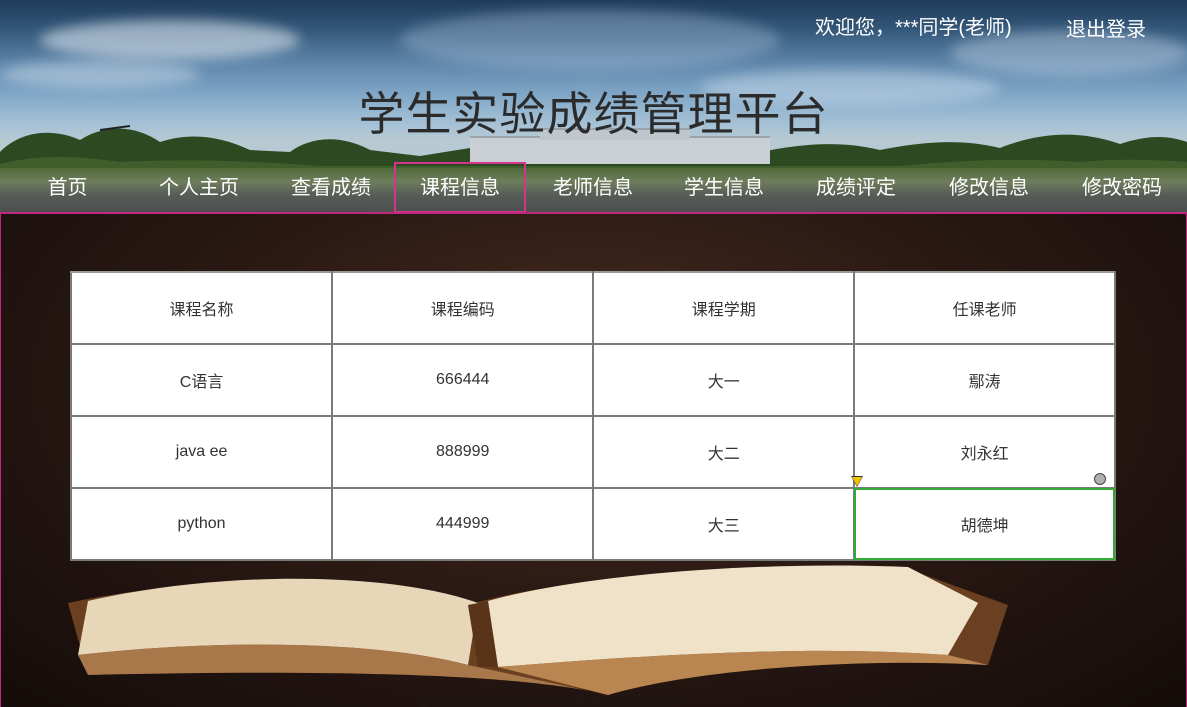  Describe the element at coordinates (857, 481) in the screenshot. I see `resize-handle-triangle` at that location.